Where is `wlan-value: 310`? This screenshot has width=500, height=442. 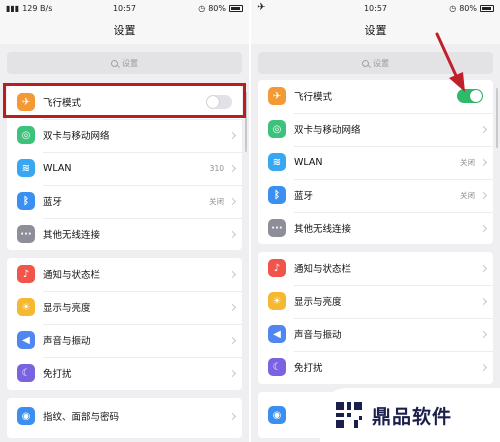 wlan-value: 310 is located at coordinates (216, 168).